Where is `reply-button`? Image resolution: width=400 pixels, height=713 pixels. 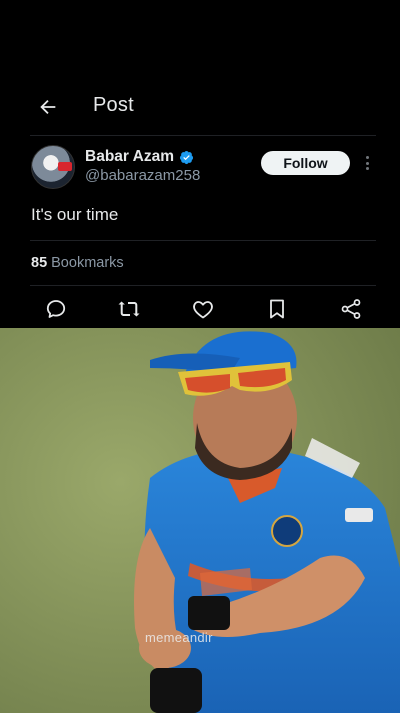
reply-button is located at coordinates (56, 309).